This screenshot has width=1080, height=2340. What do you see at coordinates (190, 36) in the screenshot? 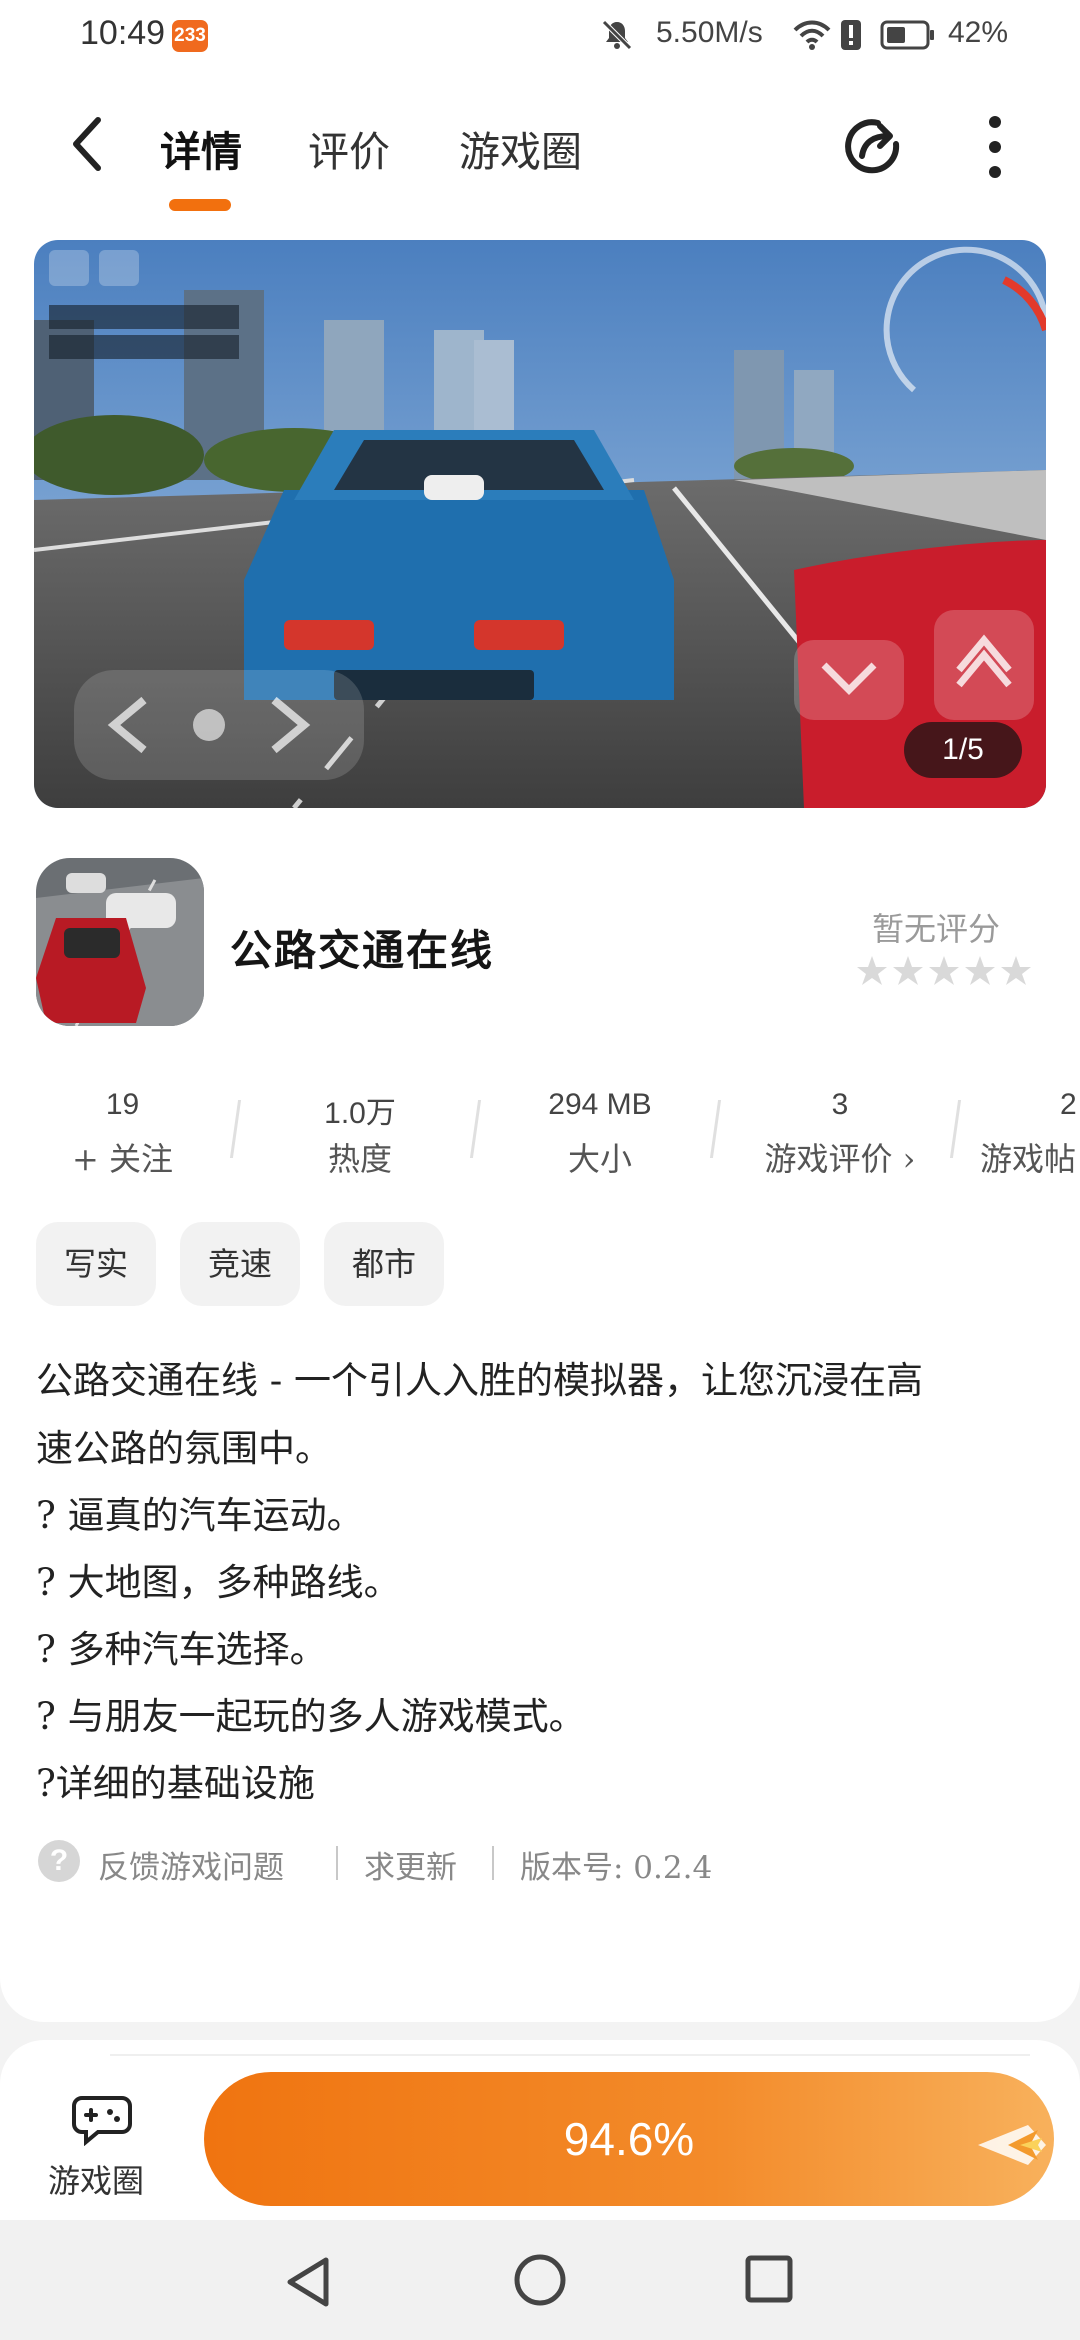
I see `app-notification-badge: 233` at bounding box center [190, 36].